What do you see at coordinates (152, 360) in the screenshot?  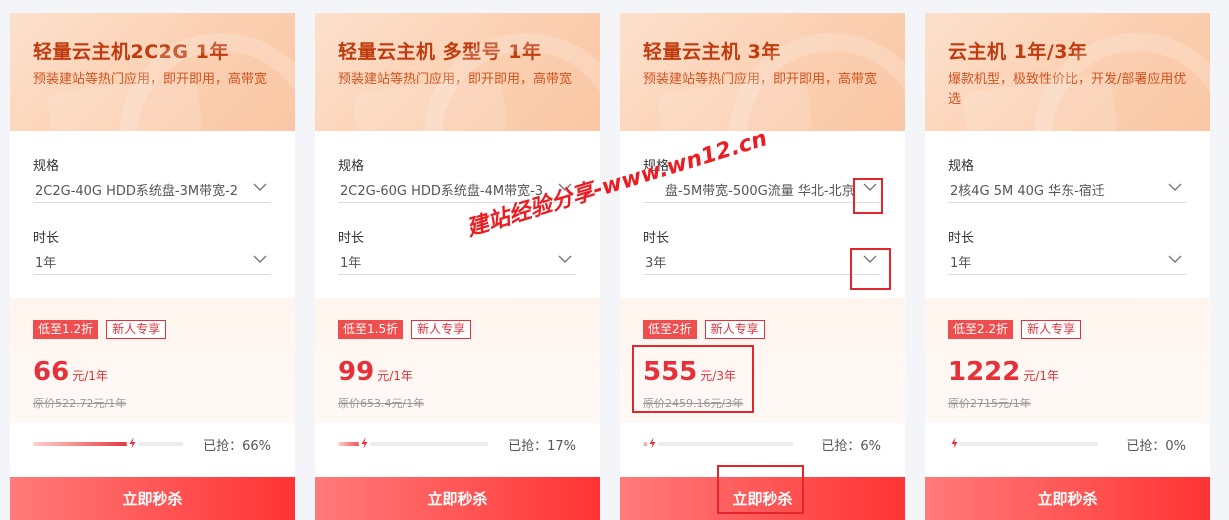 I see `price-section: 低至1.2折 新人专享 66 元/1年 原价522.72元/1年` at bounding box center [152, 360].